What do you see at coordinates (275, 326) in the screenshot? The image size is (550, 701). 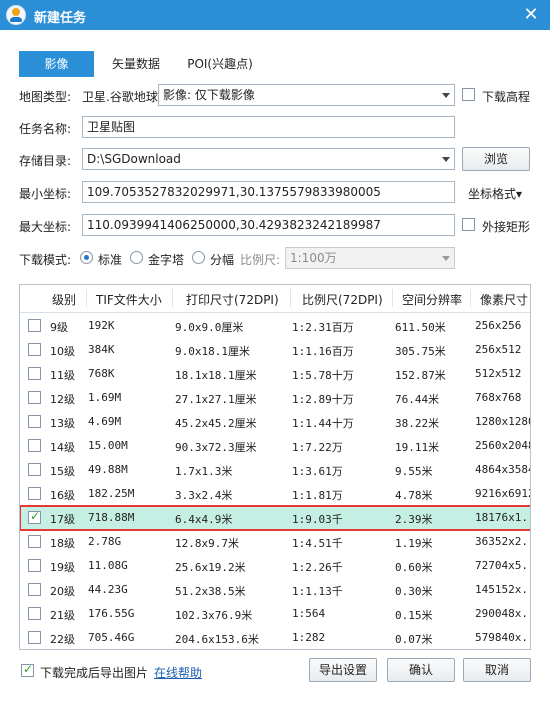 I see `table-row: 9级 192K 9.0x9.0厘米 1:2.31百万 611.50米 256x256` at bounding box center [275, 326].